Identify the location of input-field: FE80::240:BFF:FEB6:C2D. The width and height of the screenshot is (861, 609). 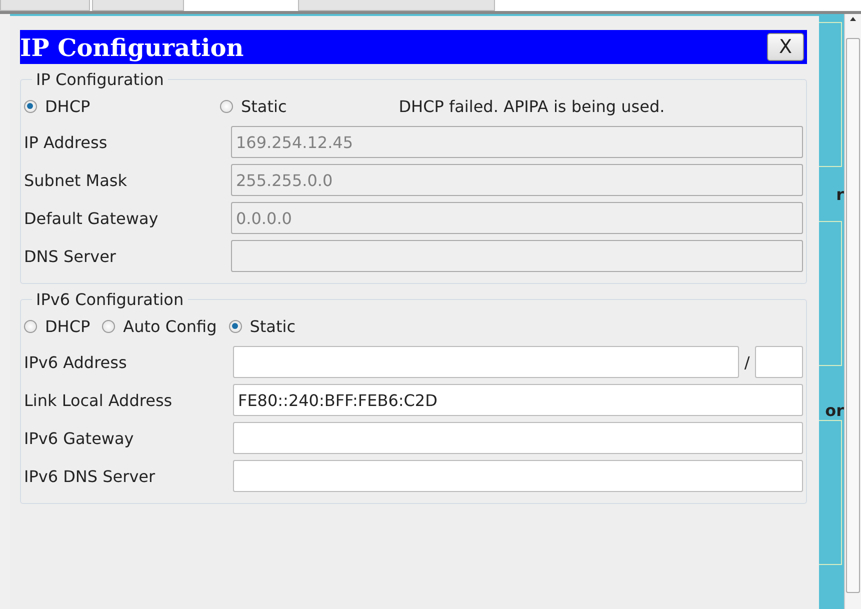
(518, 400).